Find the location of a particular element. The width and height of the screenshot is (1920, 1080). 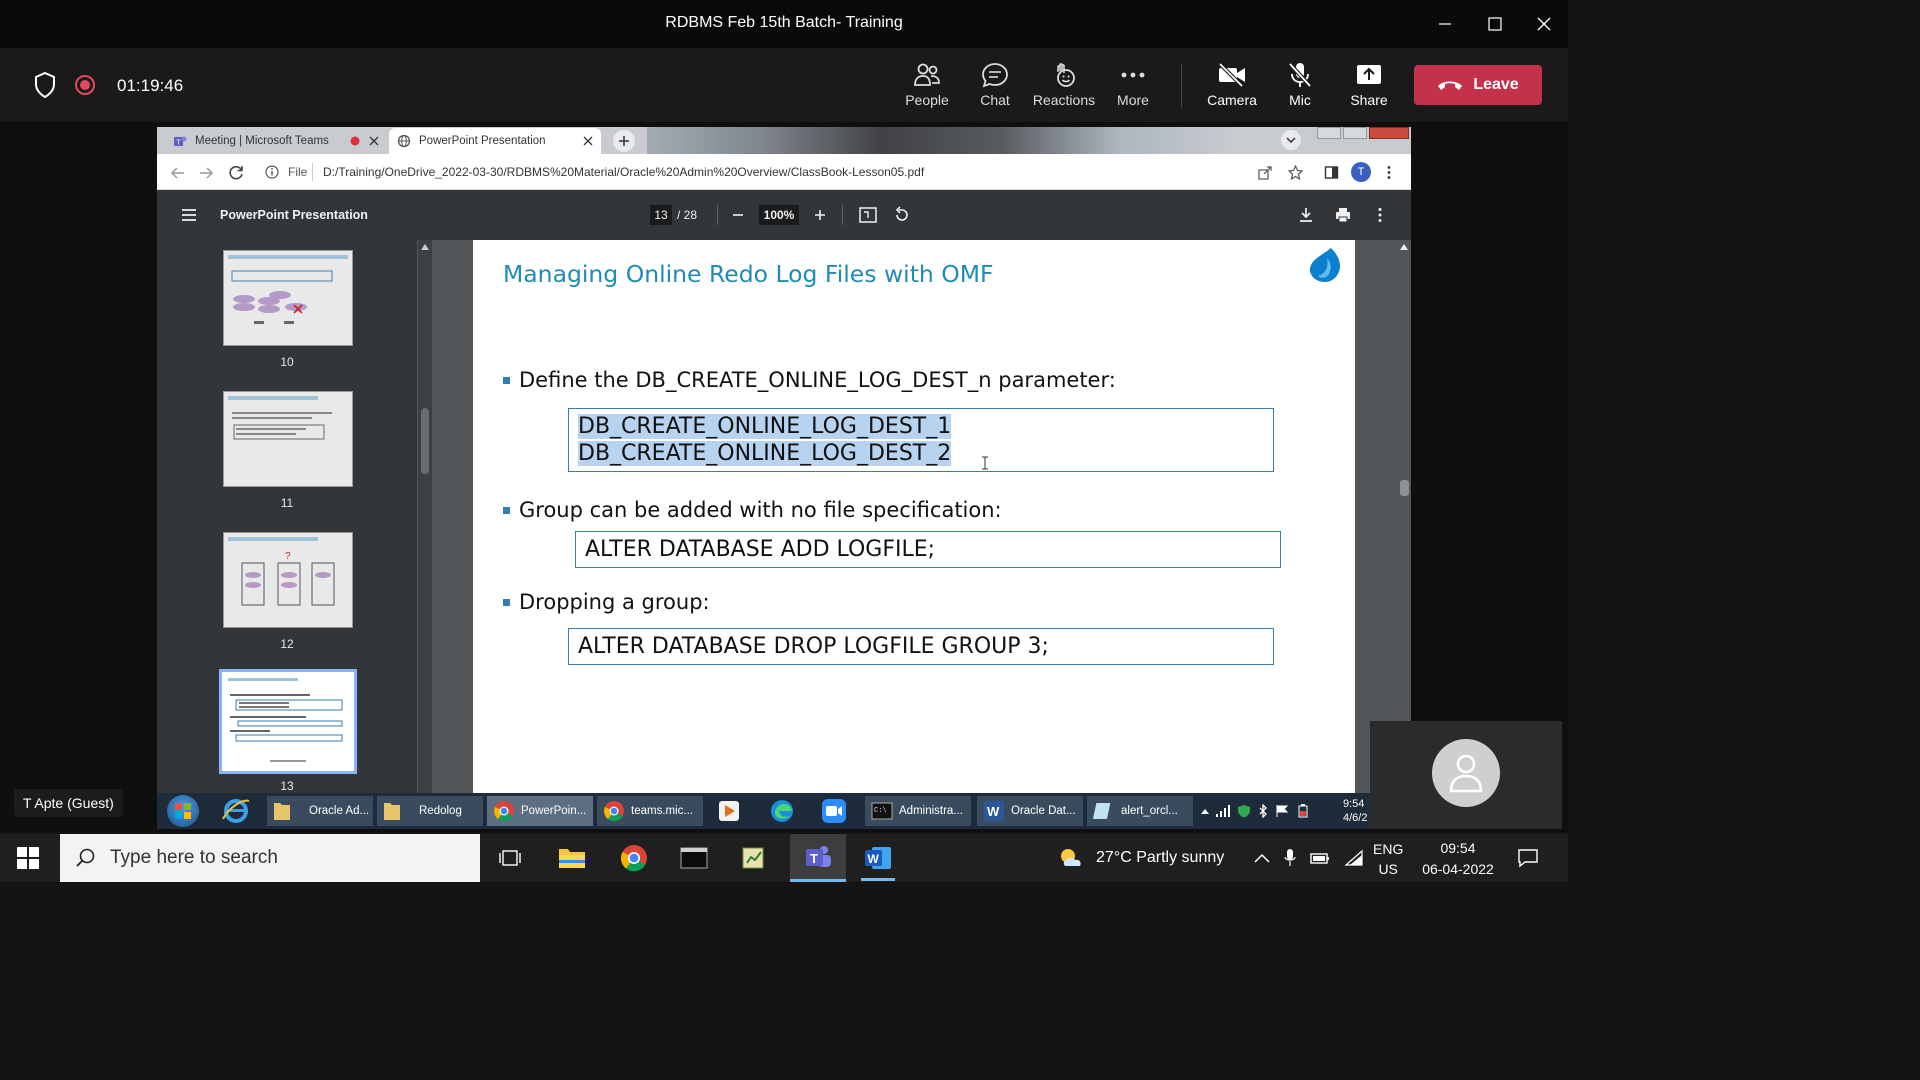

spreadsheet-app-button is located at coordinates (754, 858).